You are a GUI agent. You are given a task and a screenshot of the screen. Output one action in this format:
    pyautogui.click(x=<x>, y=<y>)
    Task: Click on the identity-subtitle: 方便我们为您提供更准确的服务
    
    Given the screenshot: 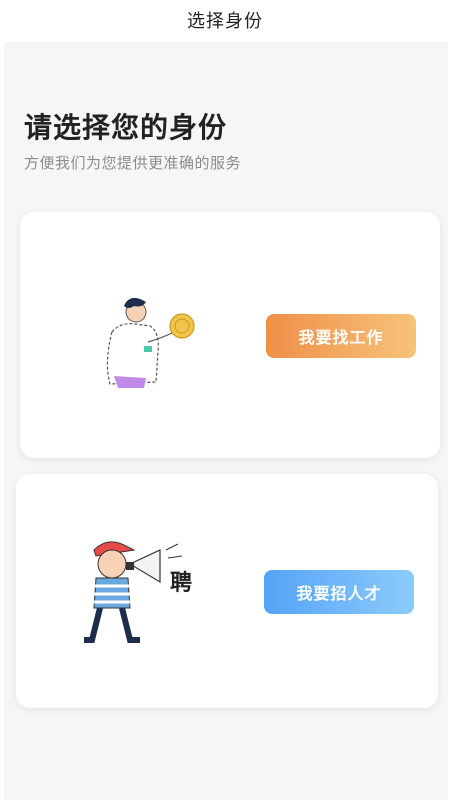 What is the action you would take?
    pyautogui.click(x=133, y=163)
    